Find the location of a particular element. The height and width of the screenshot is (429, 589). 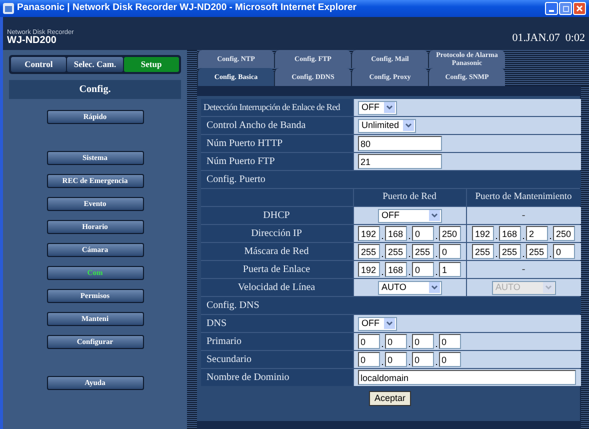

setting-label: Velocidad de Línea is located at coordinates (276, 287).